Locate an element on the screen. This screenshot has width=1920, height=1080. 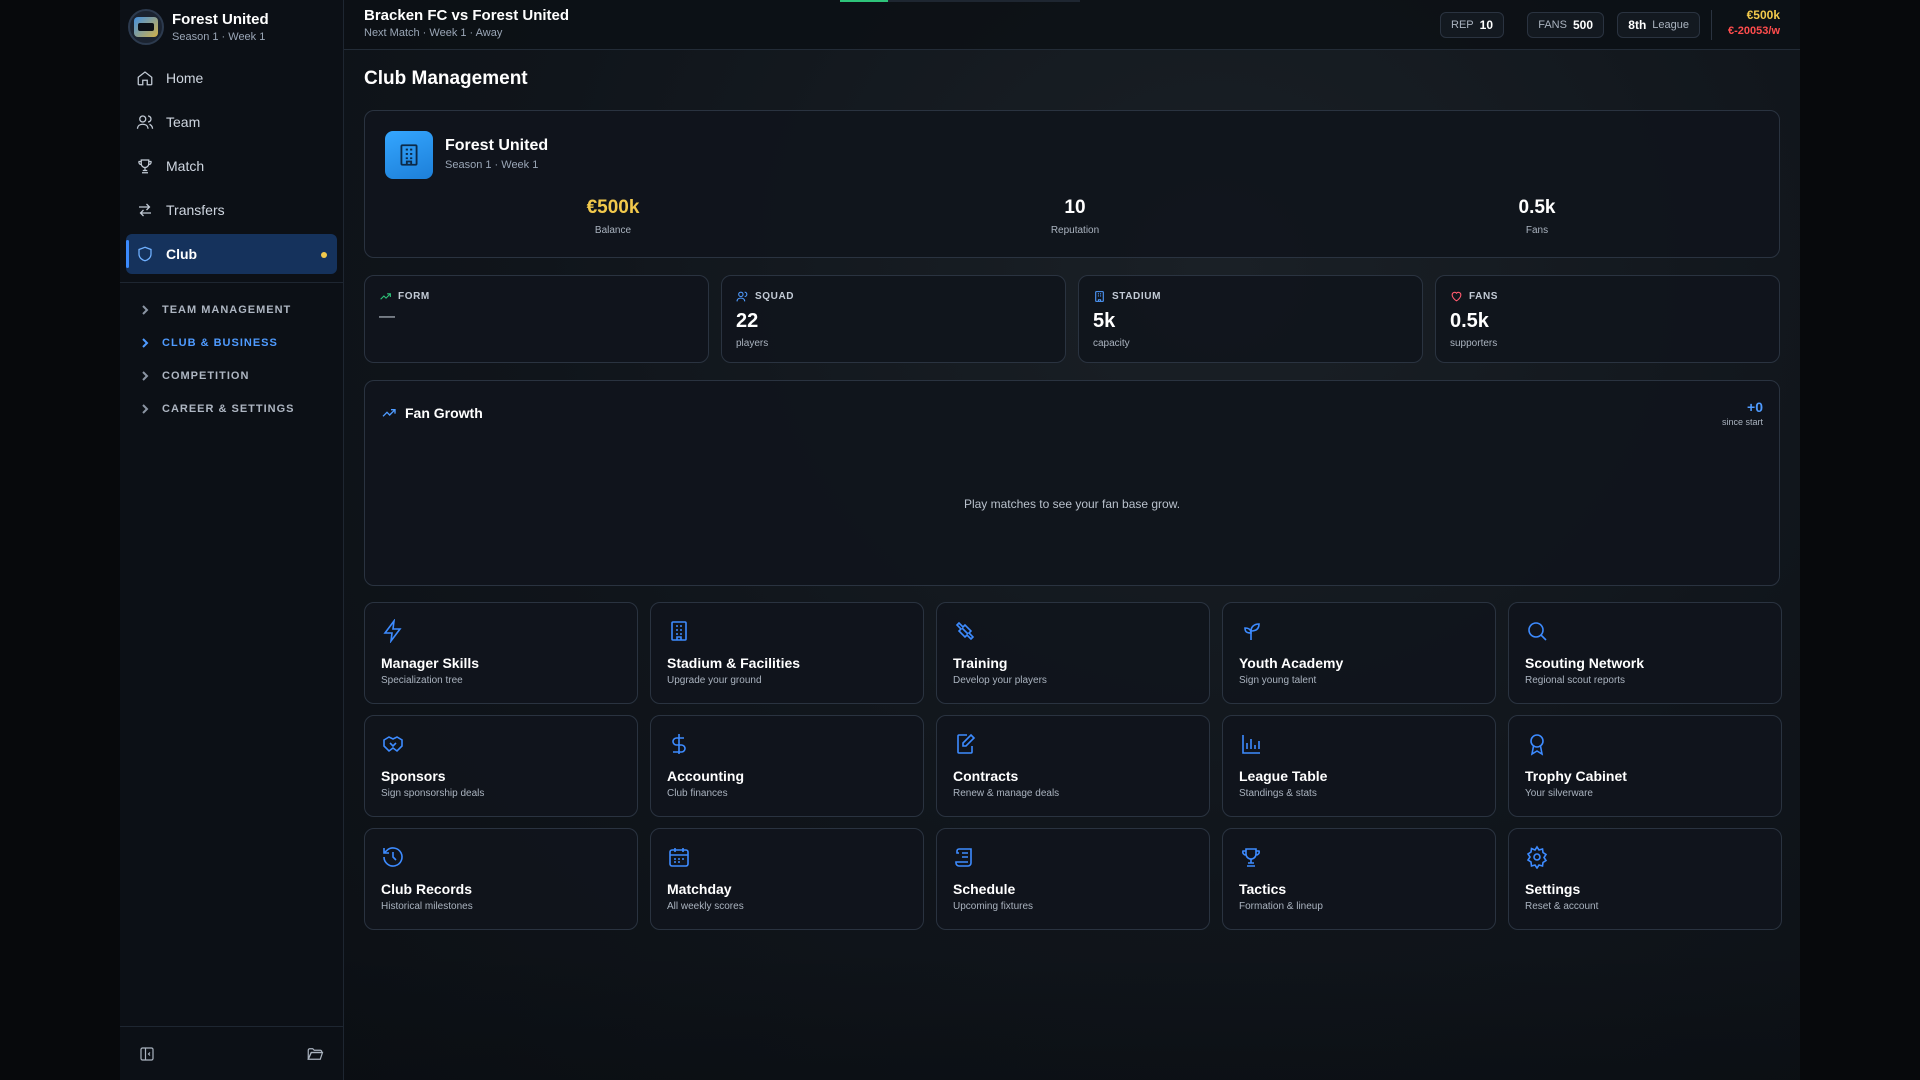
section-career-settings: CAREER & SETTINGS is located at coordinates (231, 408).